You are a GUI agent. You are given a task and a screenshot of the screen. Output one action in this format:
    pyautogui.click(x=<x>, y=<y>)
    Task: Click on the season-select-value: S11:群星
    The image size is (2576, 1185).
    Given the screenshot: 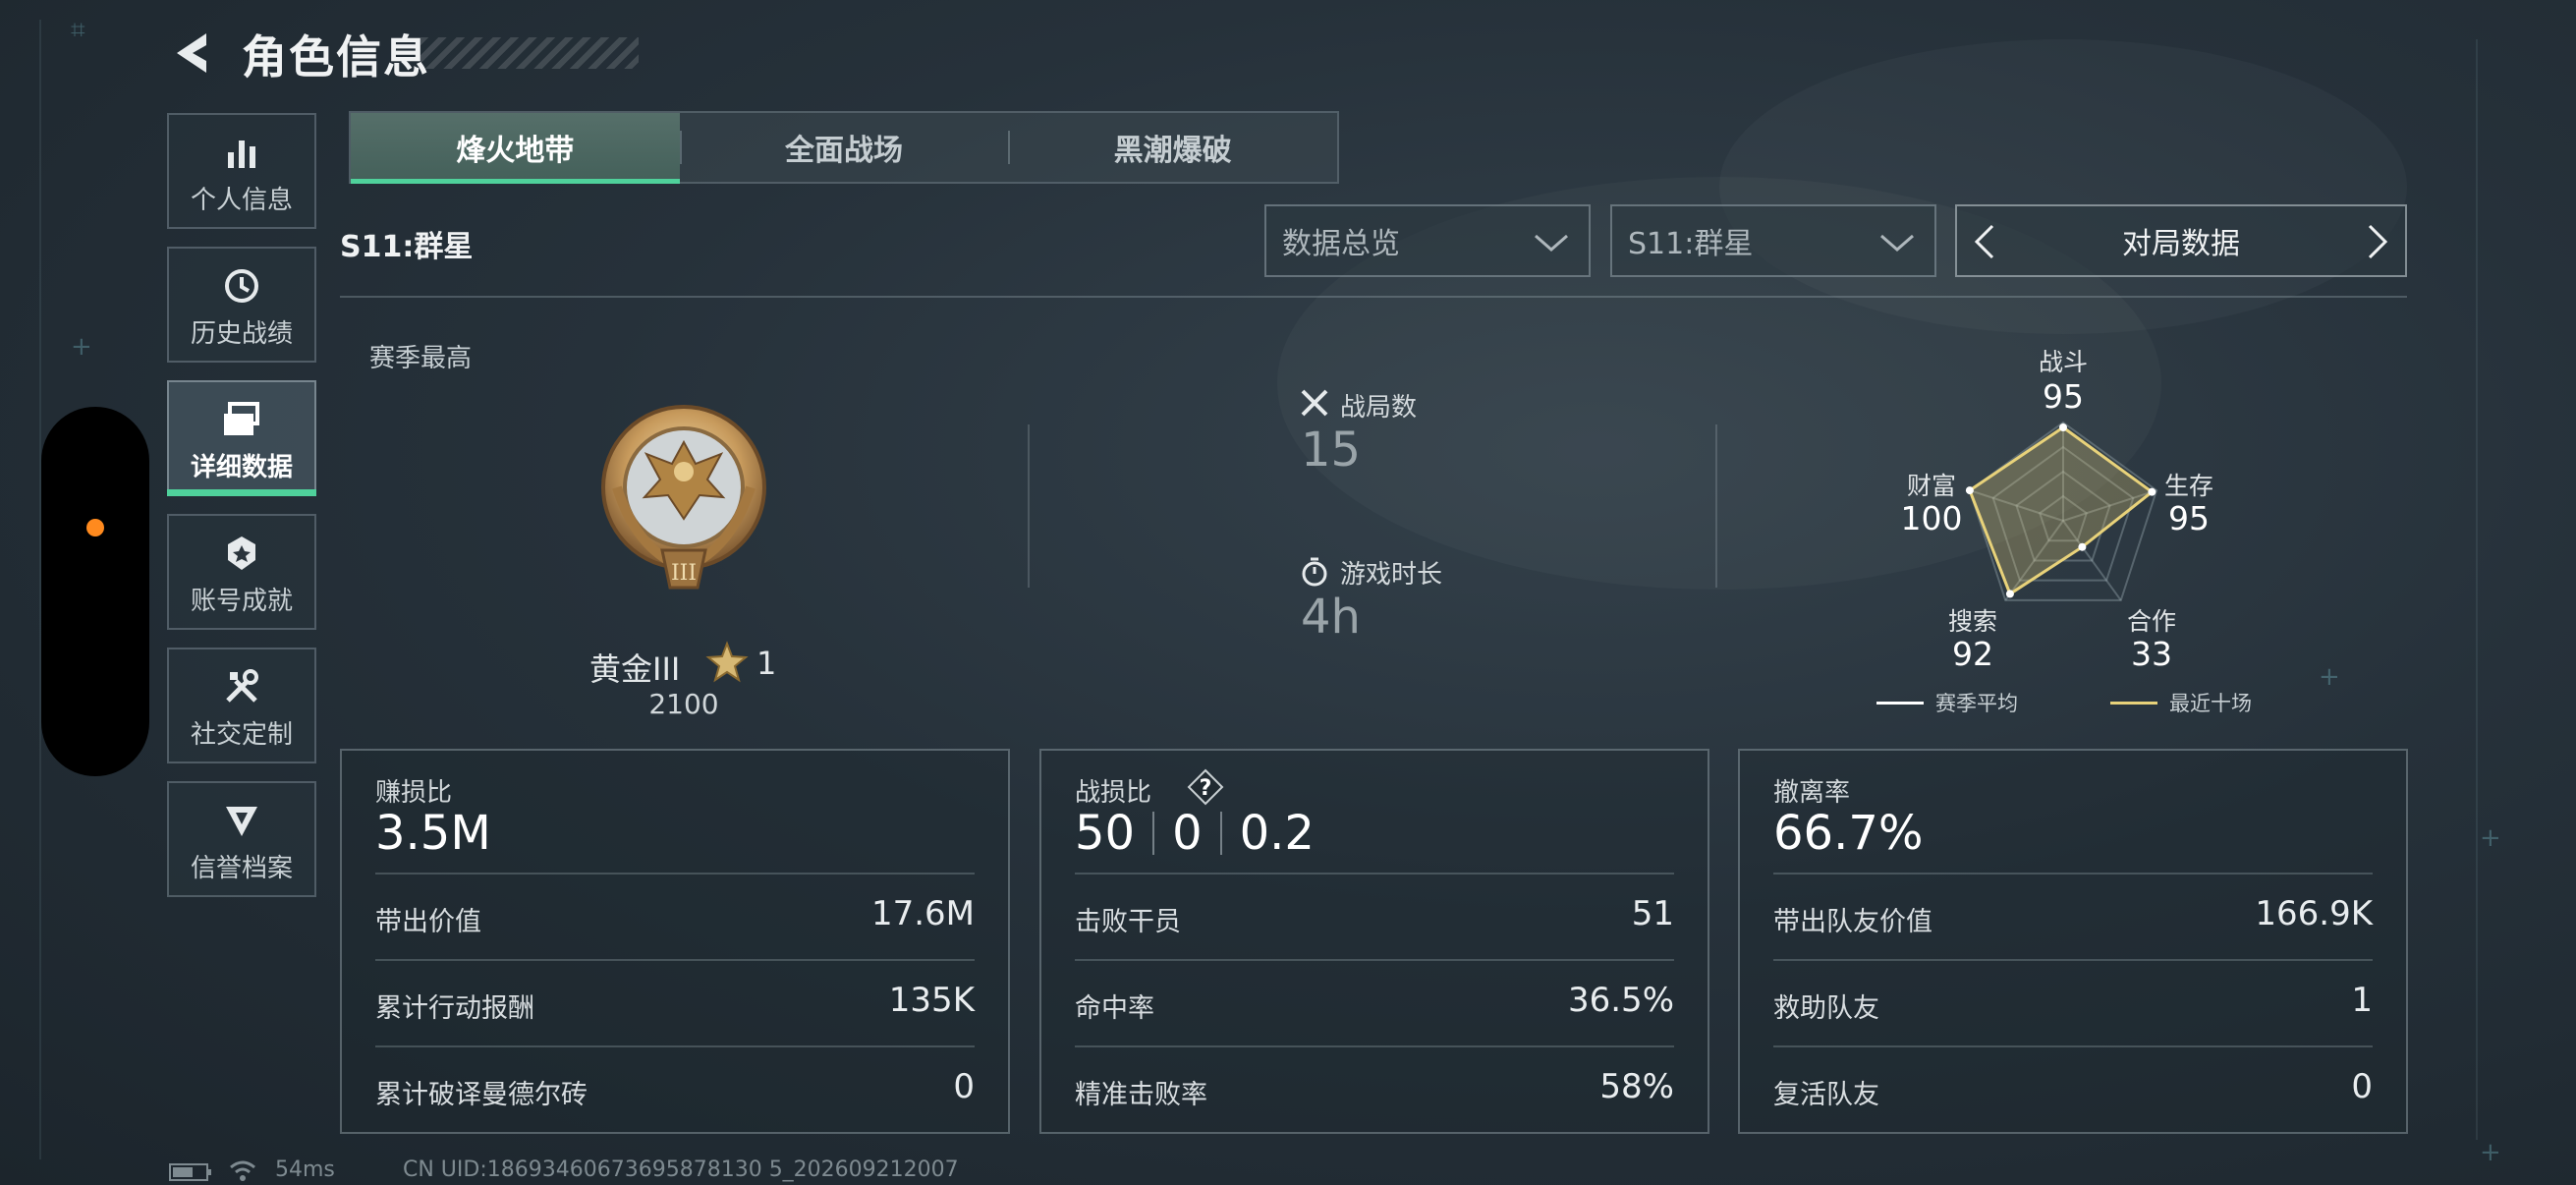 What is the action you would take?
    pyautogui.click(x=1691, y=244)
    